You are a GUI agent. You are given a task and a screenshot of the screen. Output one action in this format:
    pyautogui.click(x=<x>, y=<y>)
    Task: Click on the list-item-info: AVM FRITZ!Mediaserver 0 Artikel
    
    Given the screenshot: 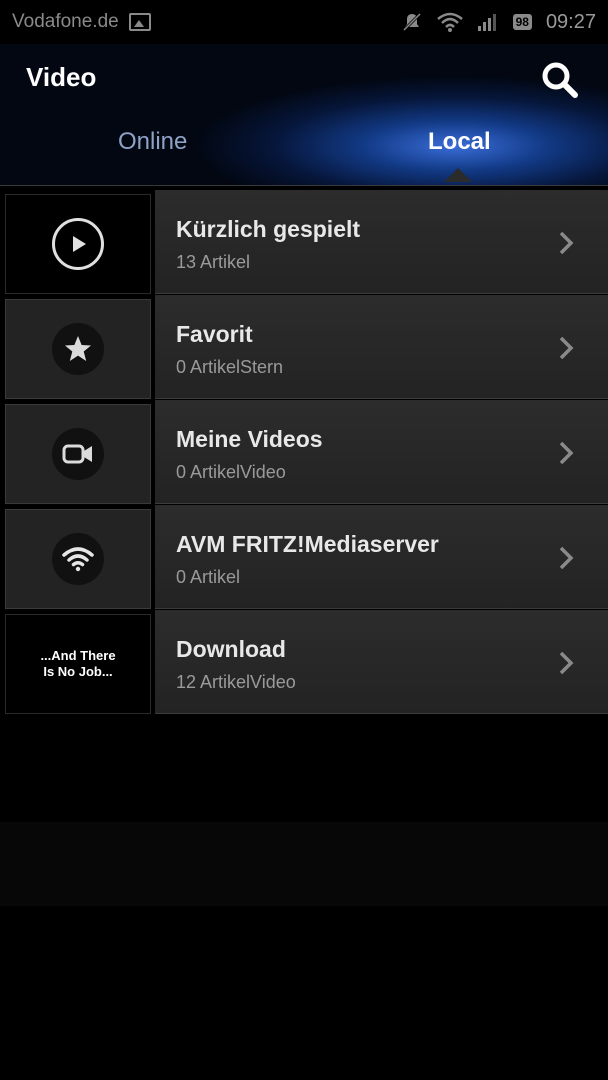 What is the action you would take?
    pyautogui.click(x=381, y=557)
    